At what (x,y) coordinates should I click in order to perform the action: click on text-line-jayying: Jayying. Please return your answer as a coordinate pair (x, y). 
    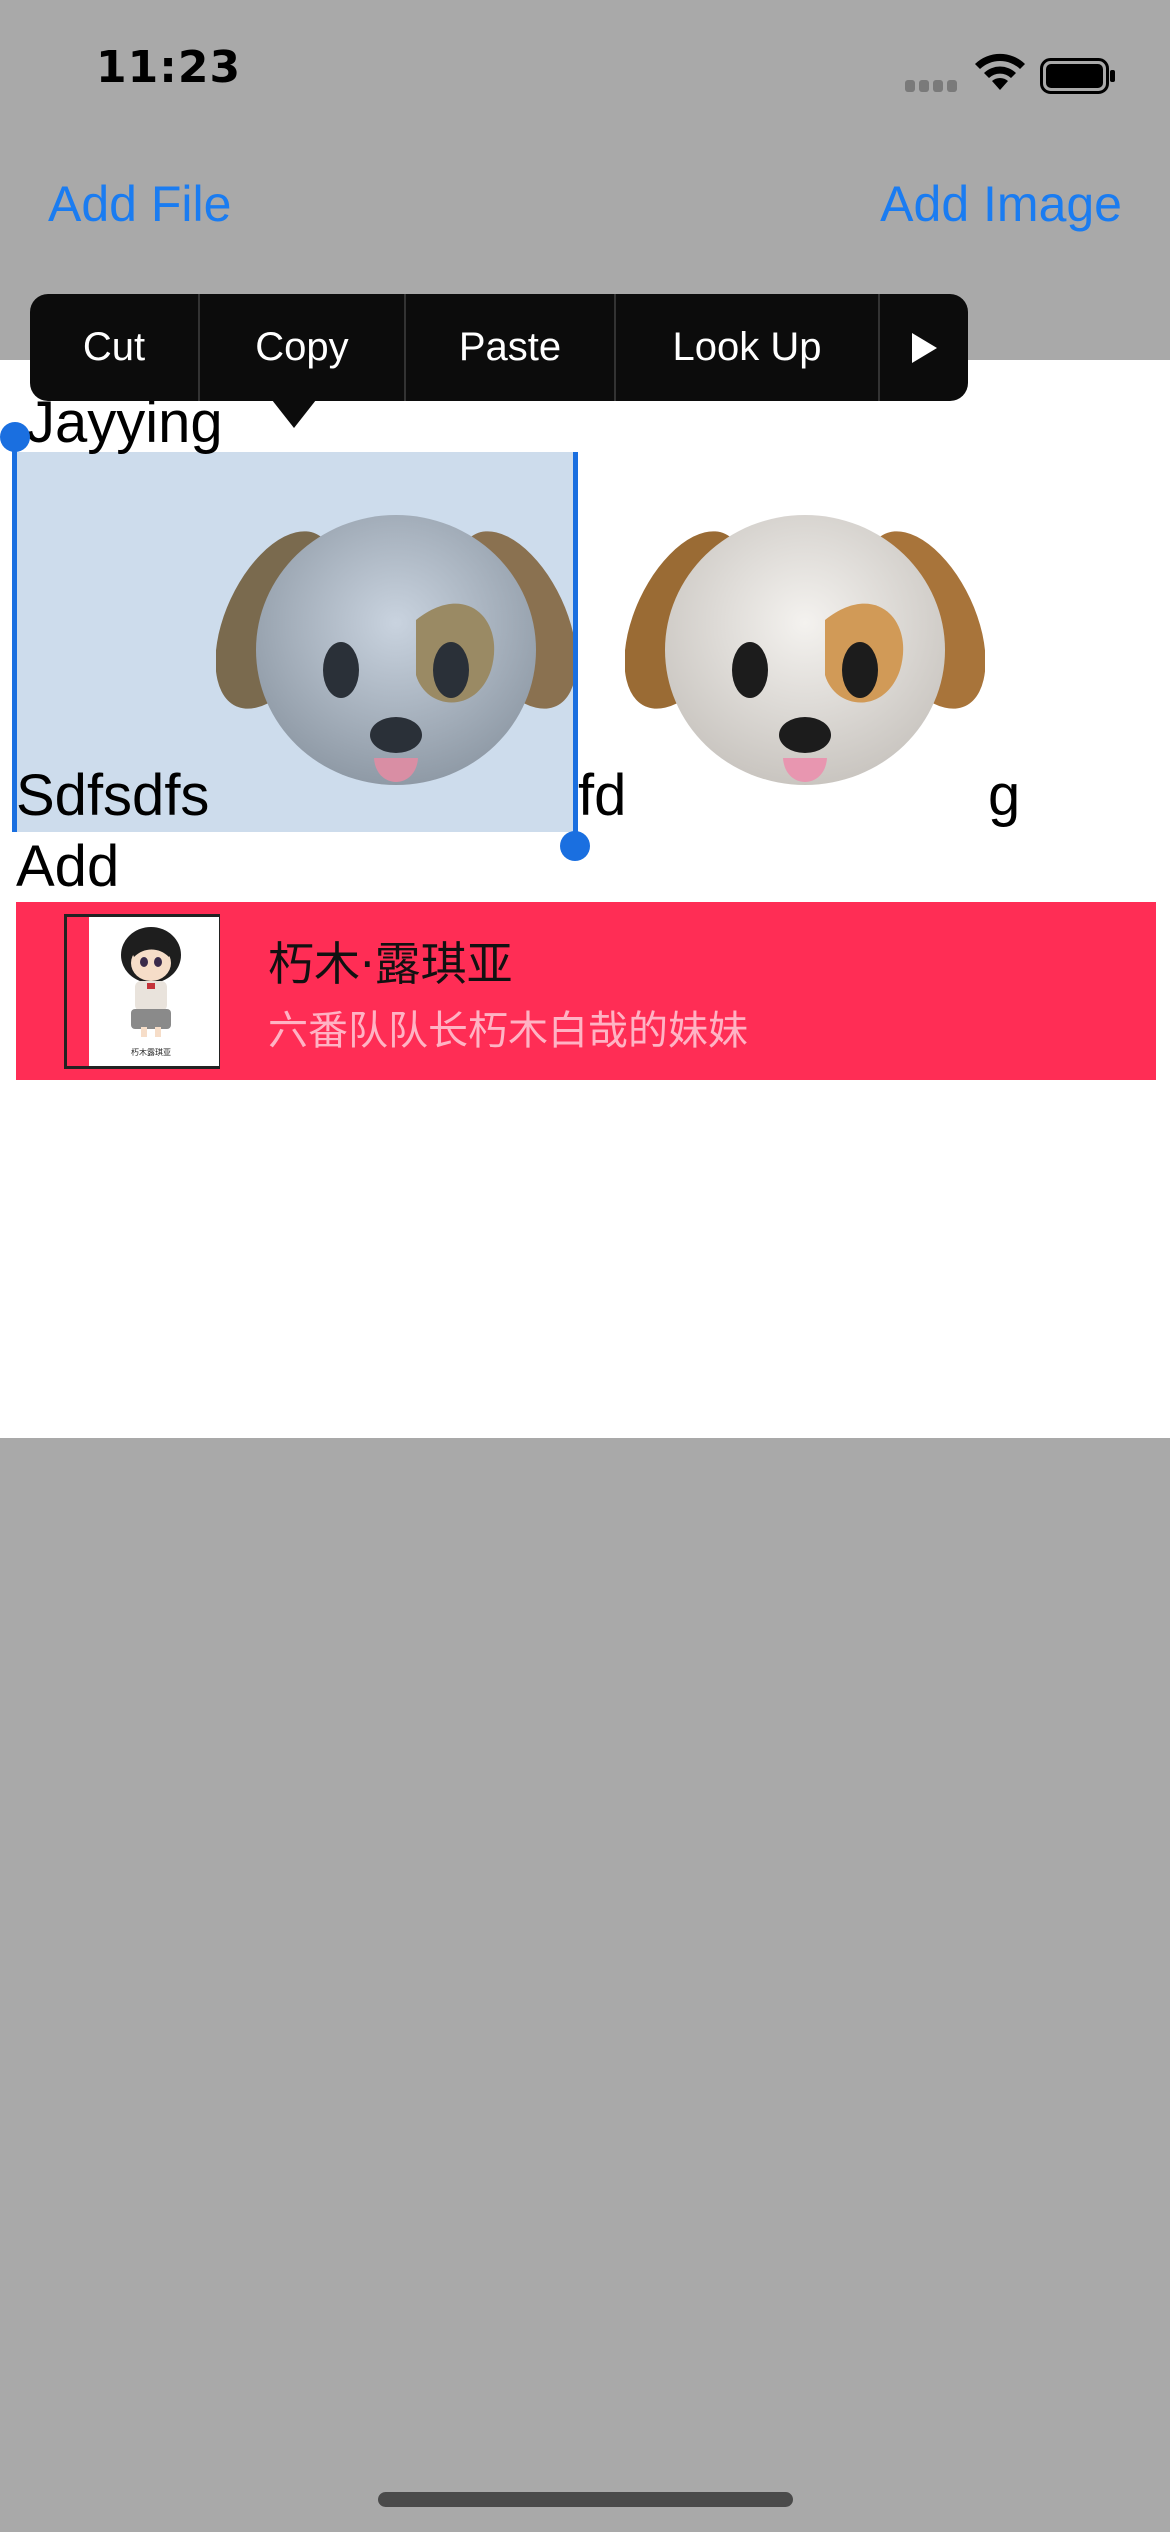
    Looking at the image, I should click on (124, 423).